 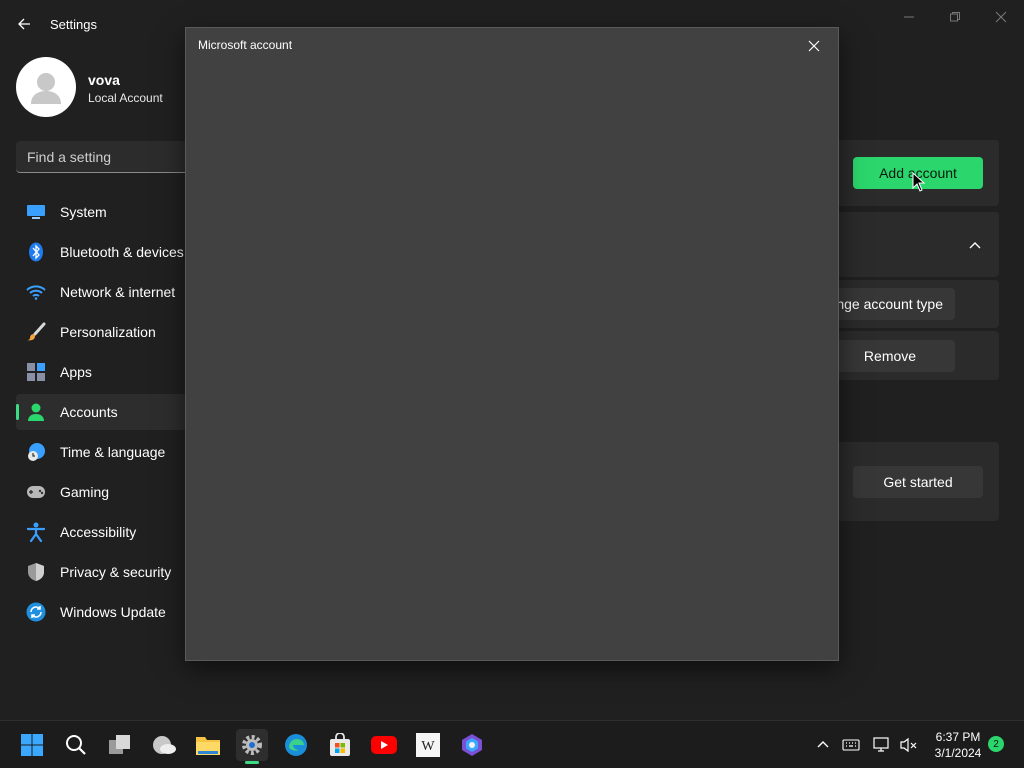 What do you see at coordinates (76, 372) in the screenshot?
I see `sidebar-item-label: Apps` at bounding box center [76, 372].